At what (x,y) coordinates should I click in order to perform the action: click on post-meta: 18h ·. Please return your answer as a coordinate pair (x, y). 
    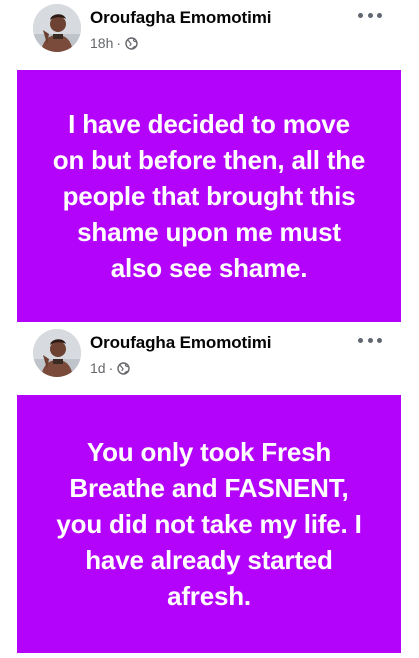
    Looking at the image, I should click on (114, 43).